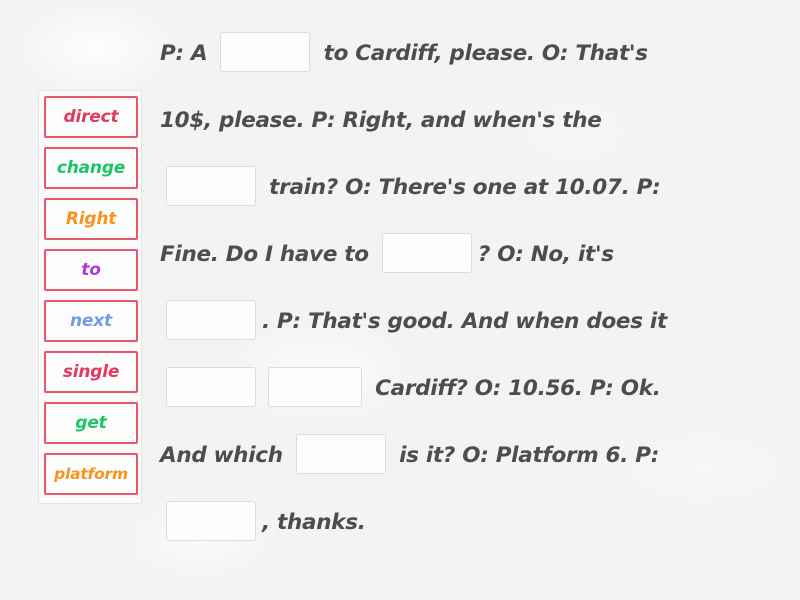 This screenshot has width=800, height=600. What do you see at coordinates (482, 53) in the screenshot?
I see `sentence-text: to Cardiff, please. O: That's` at bounding box center [482, 53].